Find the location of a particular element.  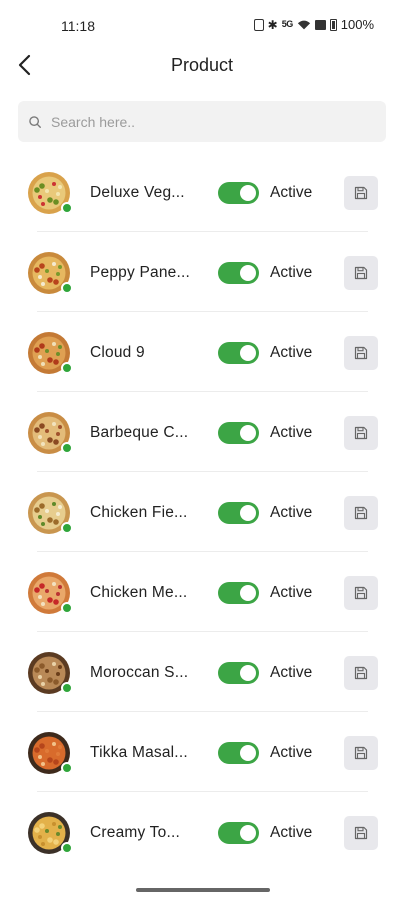

status-icons: ✱ 5G 100% is located at coordinates (313, 24).